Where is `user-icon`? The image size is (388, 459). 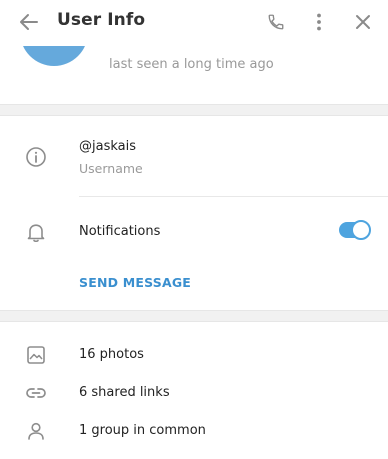 user-icon is located at coordinates (36, 431).